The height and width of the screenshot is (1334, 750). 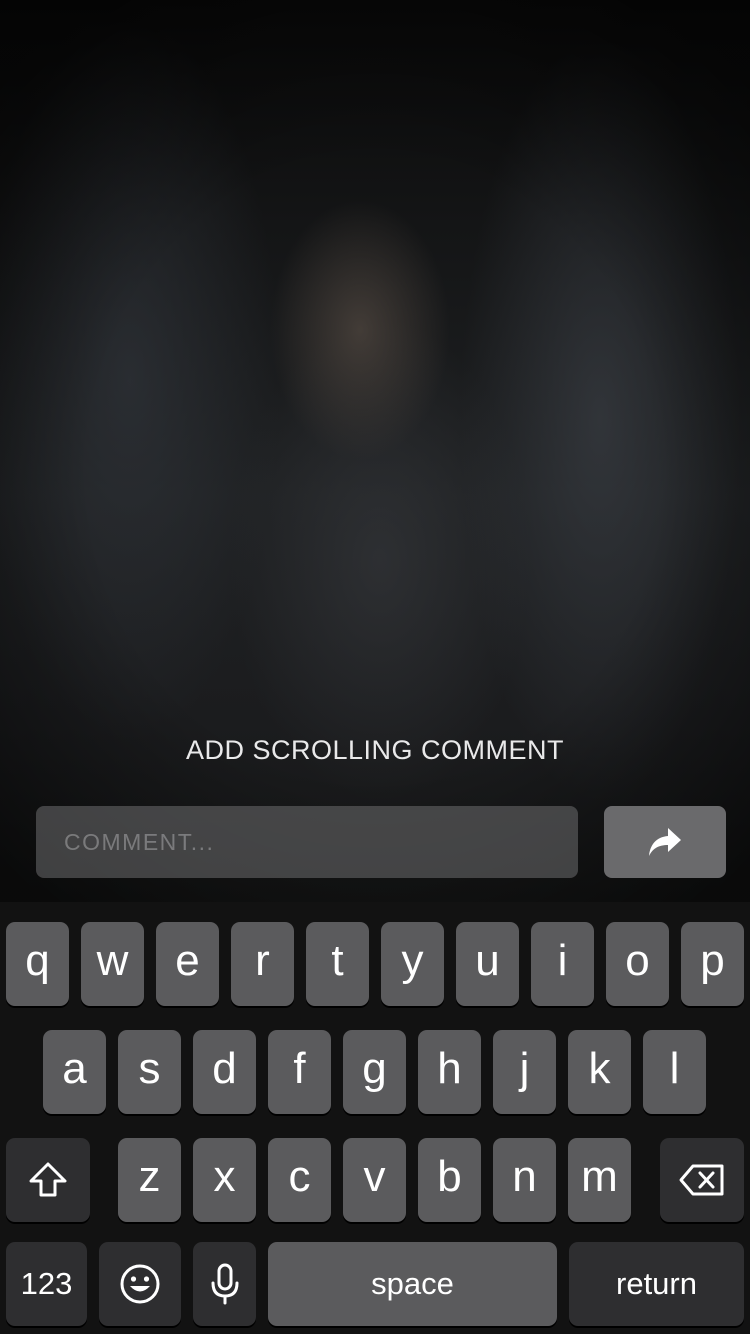 What do you see at coordinates (37, 964) in the screenshot?
I see `key-q: q` at bounding box center [37, 964].